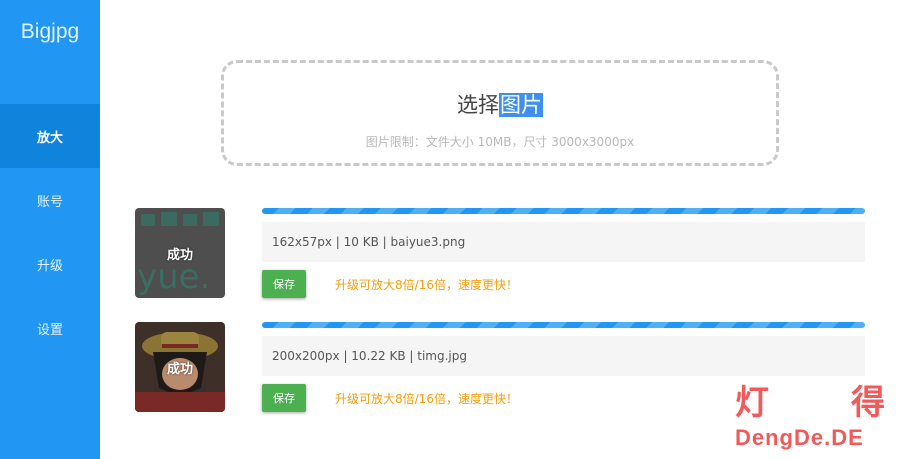 The height and width of the screenshot is (459, 900). Describe the element at coordinates (500, 142) in the screenshot. I see `upload-limit-hint: 图片限制：文件大小 10MB，尺寸 3000x3000px` at that location.